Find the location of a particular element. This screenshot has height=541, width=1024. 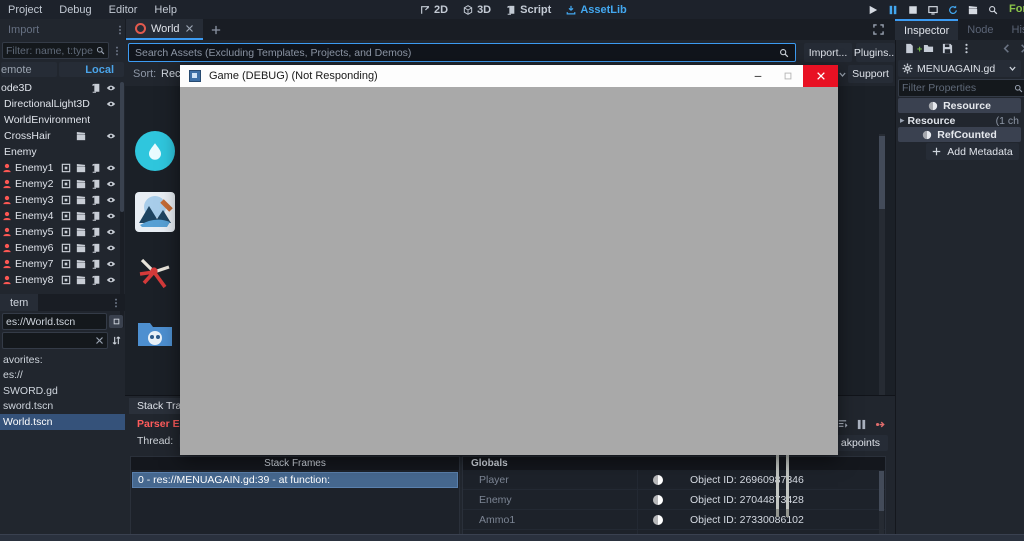

file-item: es:// is located at coordinates (62, 376).